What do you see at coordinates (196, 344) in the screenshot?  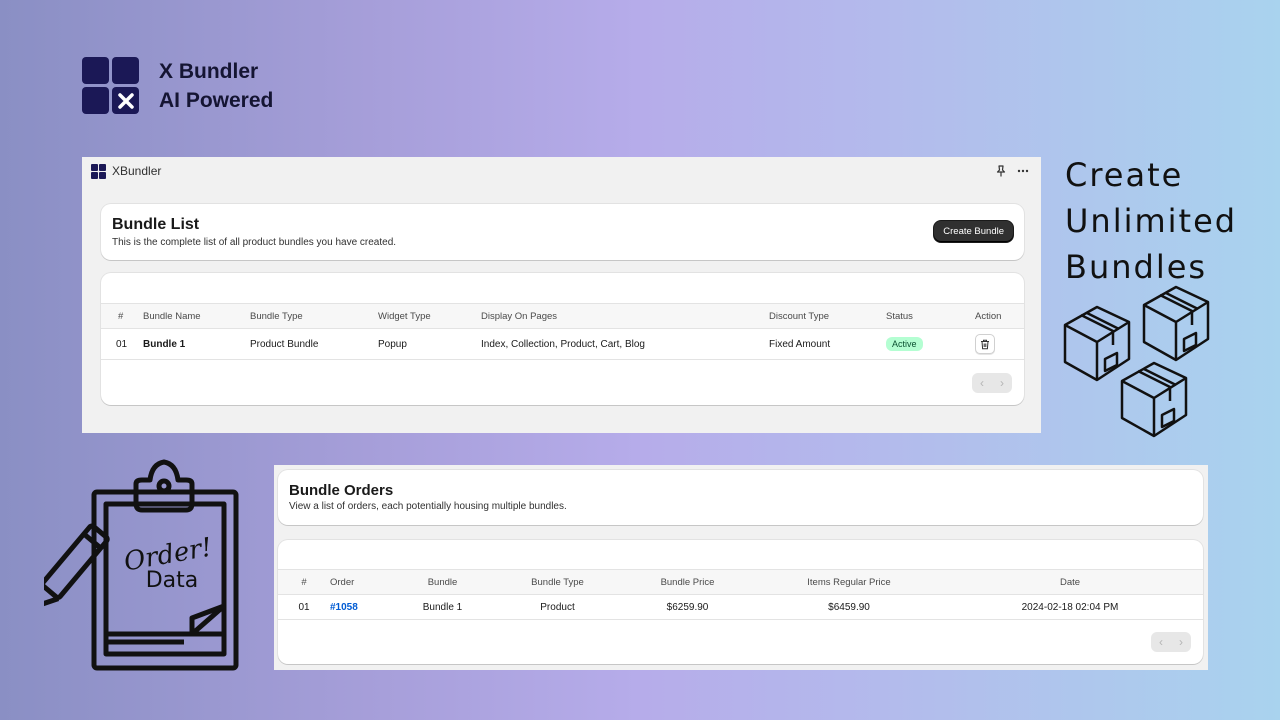 I see `cell-bundle-name: Bundle 1` at bounding box center [196, 344].